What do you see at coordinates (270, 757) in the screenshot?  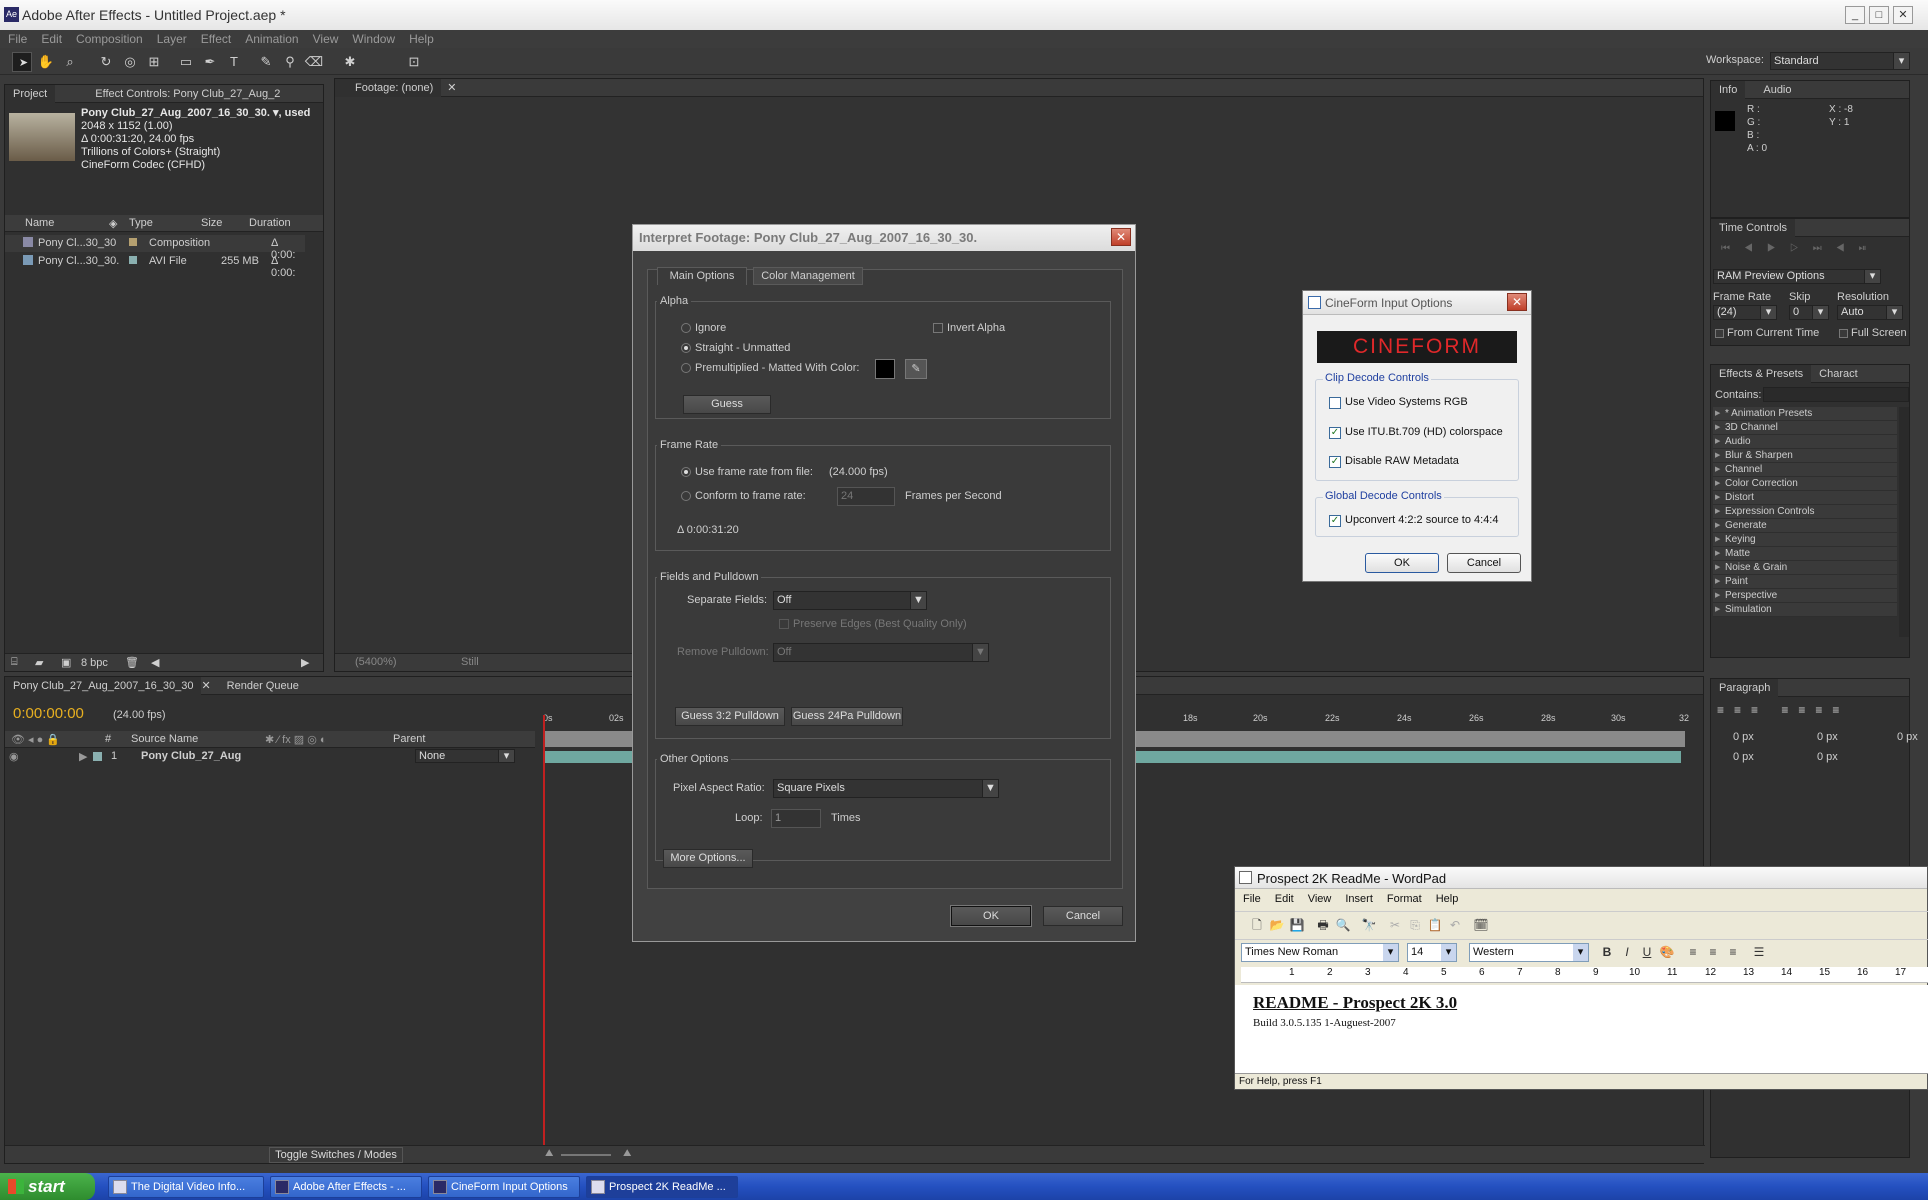 I see `table-row: ◉ ▶ 1 Pony Club_27_Aug None ▾` at bounding box center [270, 757].